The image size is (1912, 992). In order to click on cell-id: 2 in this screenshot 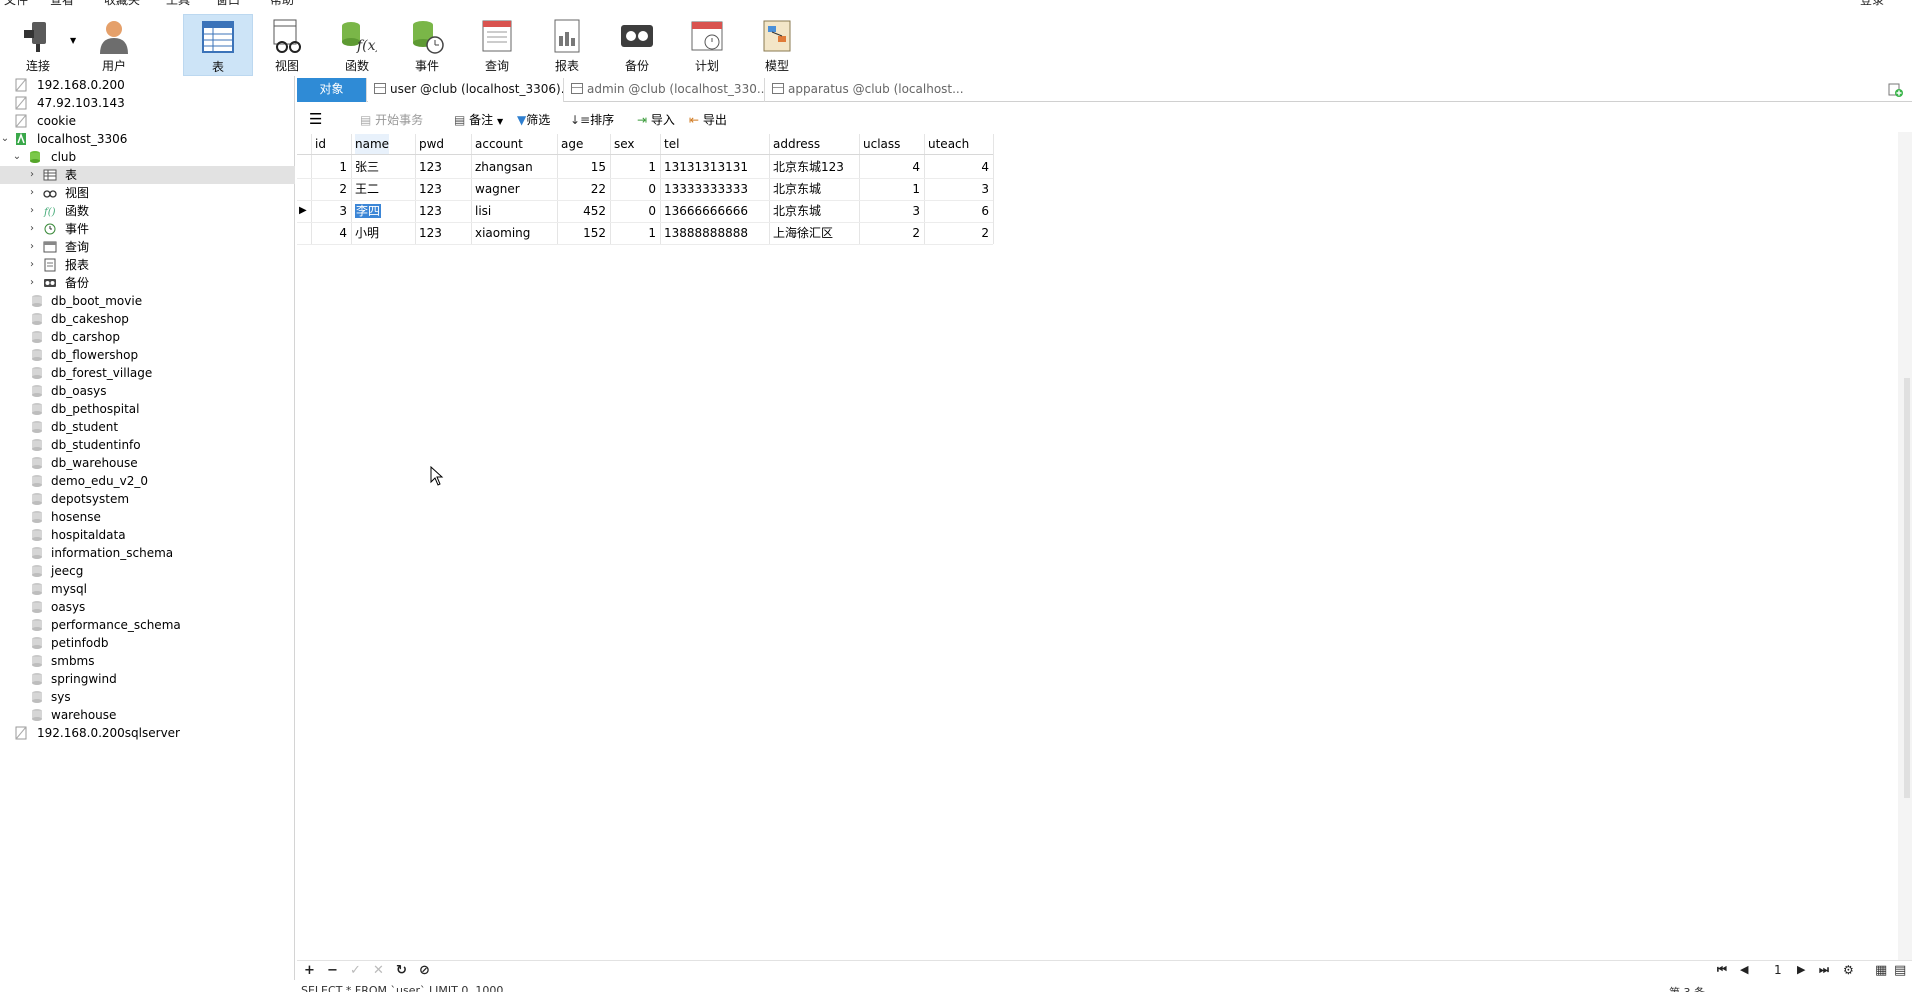, I will do `click(331, 189)`.